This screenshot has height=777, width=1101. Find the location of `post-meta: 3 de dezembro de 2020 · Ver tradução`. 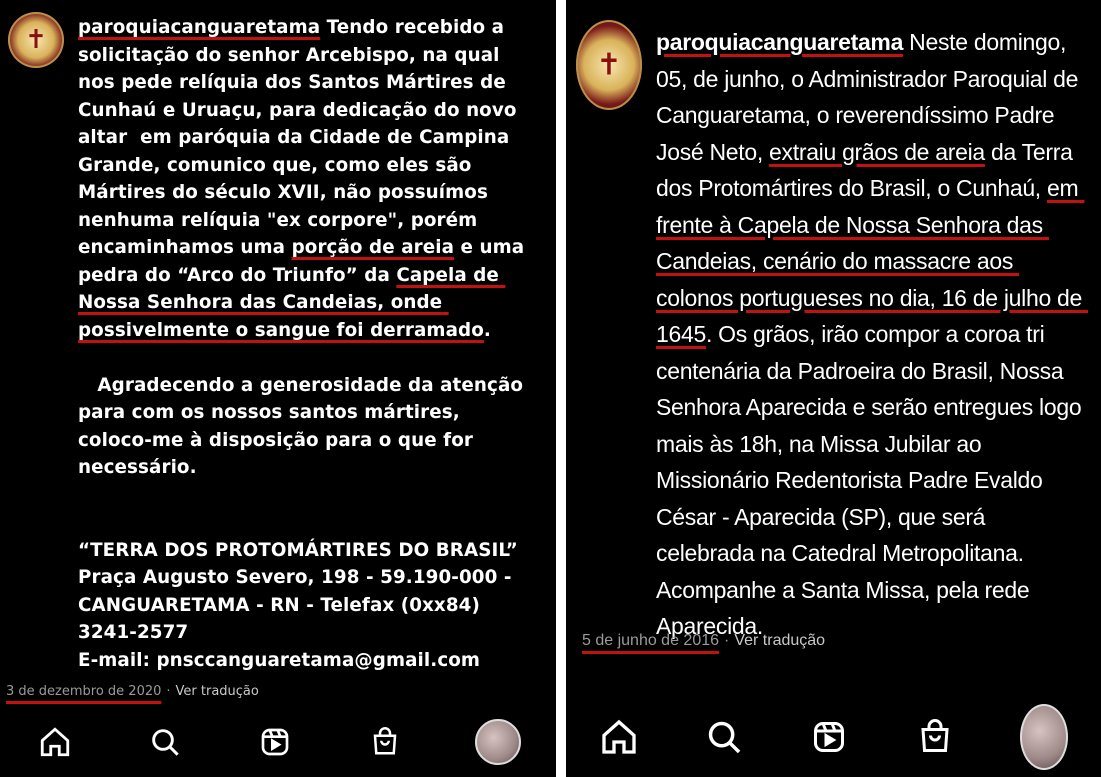

post-meta: 3 de dezembro de 2020 · Ver tradução is located at coordinates (132, 691).